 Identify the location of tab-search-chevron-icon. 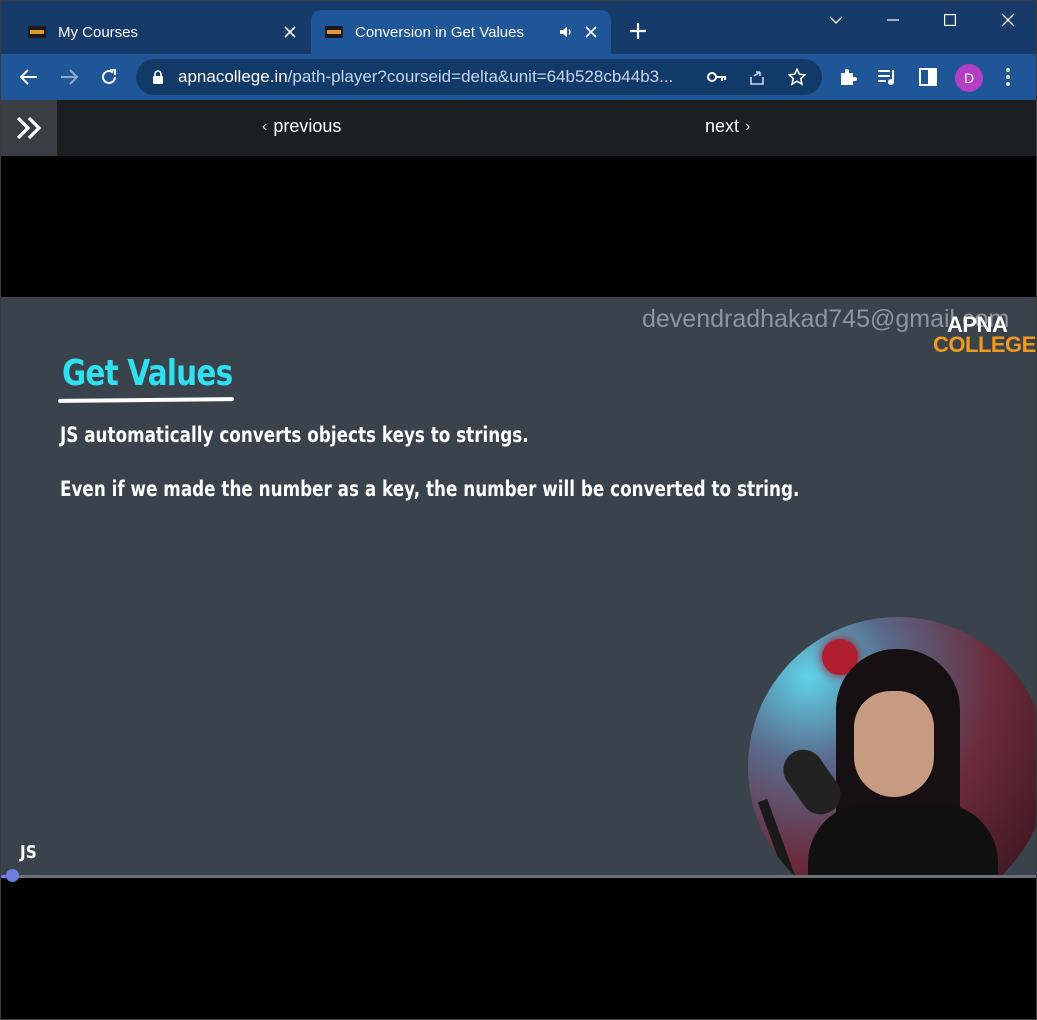
(836, 20).